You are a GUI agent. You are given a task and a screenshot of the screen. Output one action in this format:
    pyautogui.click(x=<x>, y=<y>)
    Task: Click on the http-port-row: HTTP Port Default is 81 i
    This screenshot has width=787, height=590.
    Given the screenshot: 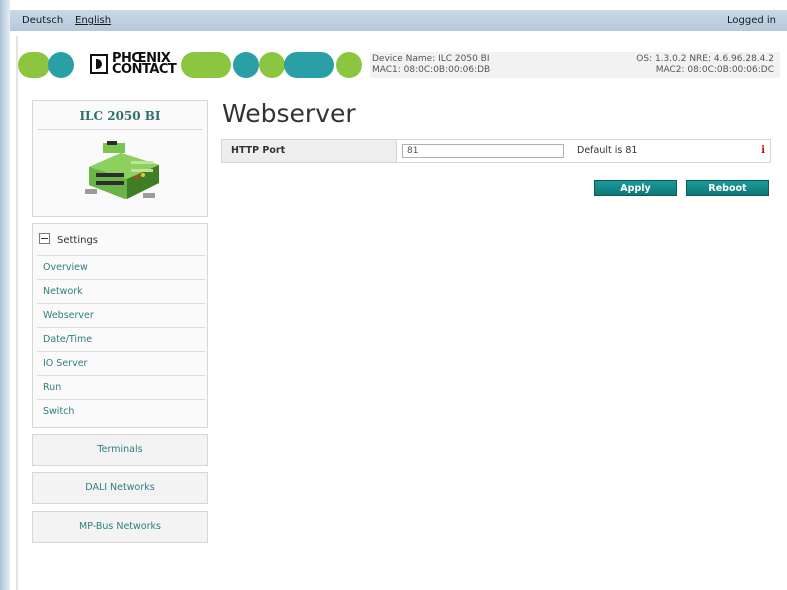 What is the action you would take?
    pyautogui.click(x=496, y=151)
    